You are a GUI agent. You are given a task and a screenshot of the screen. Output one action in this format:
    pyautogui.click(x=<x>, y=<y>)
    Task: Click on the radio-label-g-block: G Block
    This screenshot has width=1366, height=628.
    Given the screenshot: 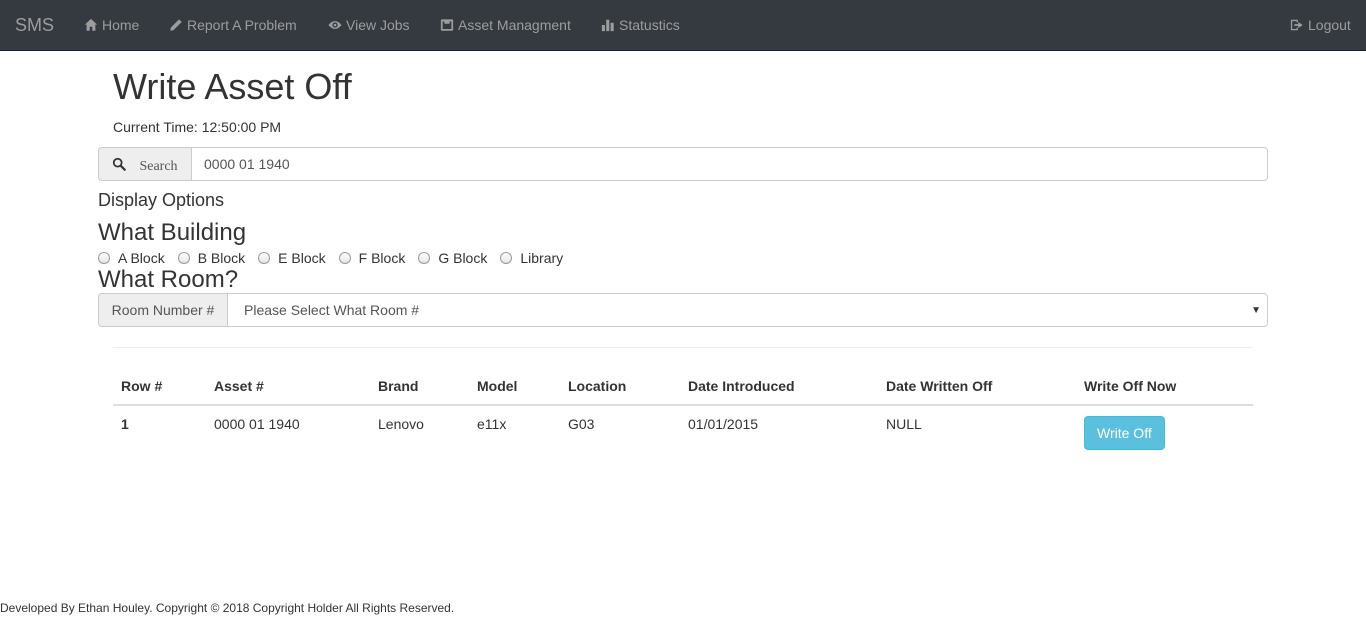 What is the action you would take?
    pyautogui.click(x=463, y=258)
    